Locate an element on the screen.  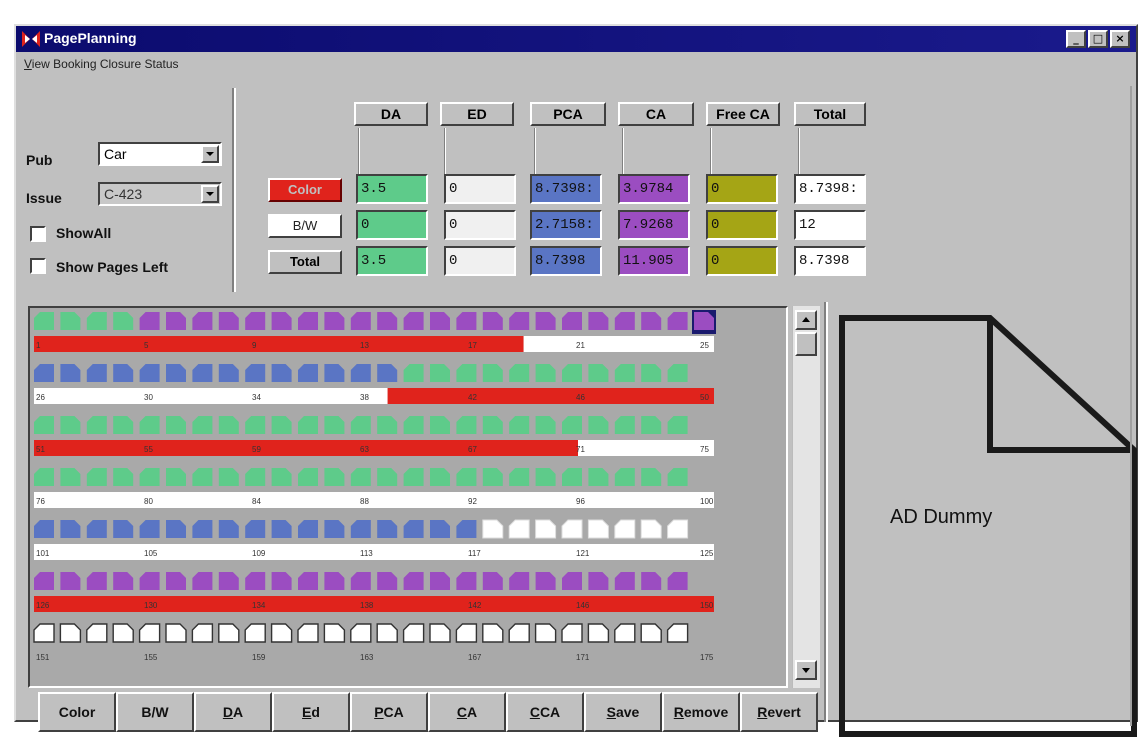
pca-button: PCA is located at coordinates (389, 712).